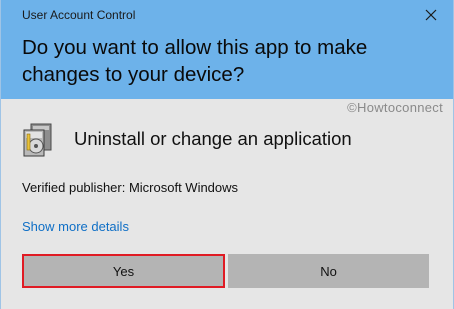 The image size is (454, 309). I want to click on show-more-details-link: Show more details, so click(75, 226).